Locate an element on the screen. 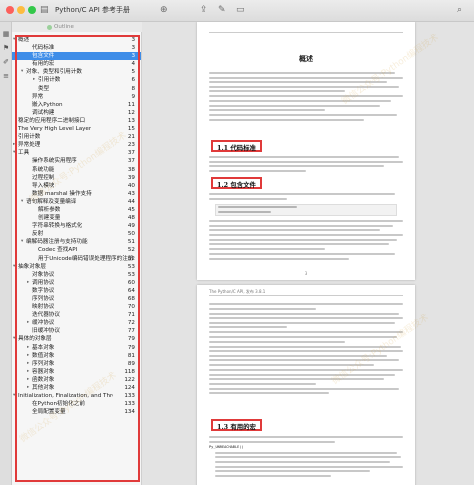 The height and width of the screenshot is (485, 474). outline-item-page: 39 is located at coordinates (131, 177).